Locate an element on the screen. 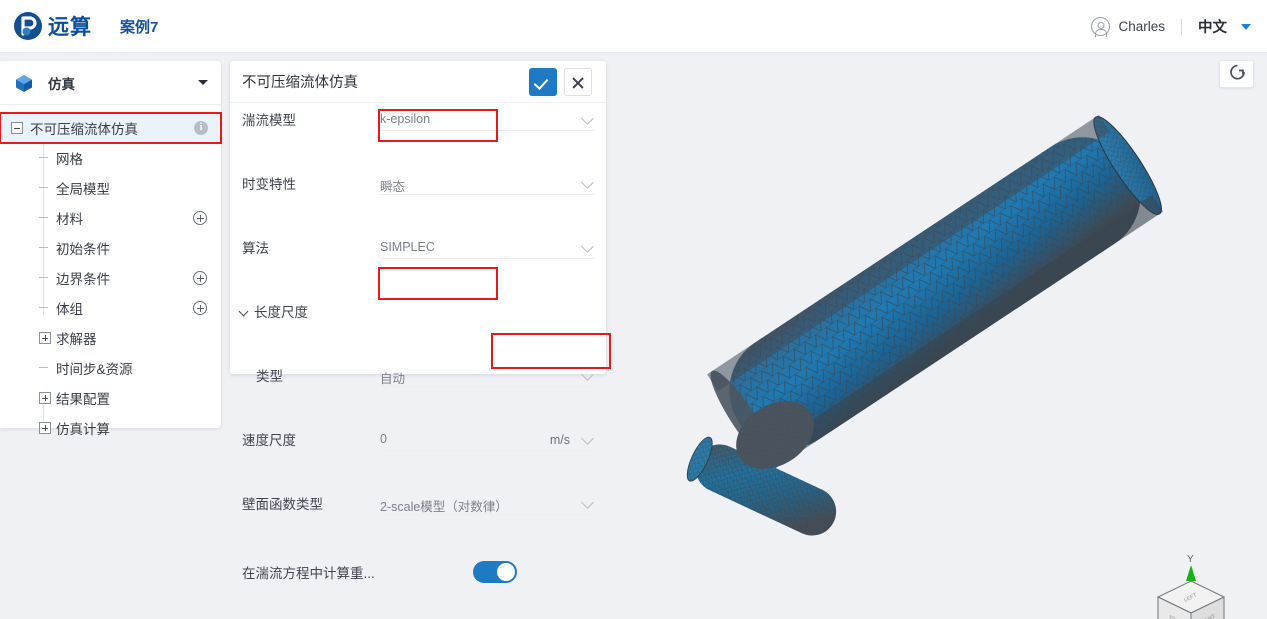 The image size is (1267, 619). field-turbulence-model: 湍流模型 k-epsilon is located at coordinates (418, 119).